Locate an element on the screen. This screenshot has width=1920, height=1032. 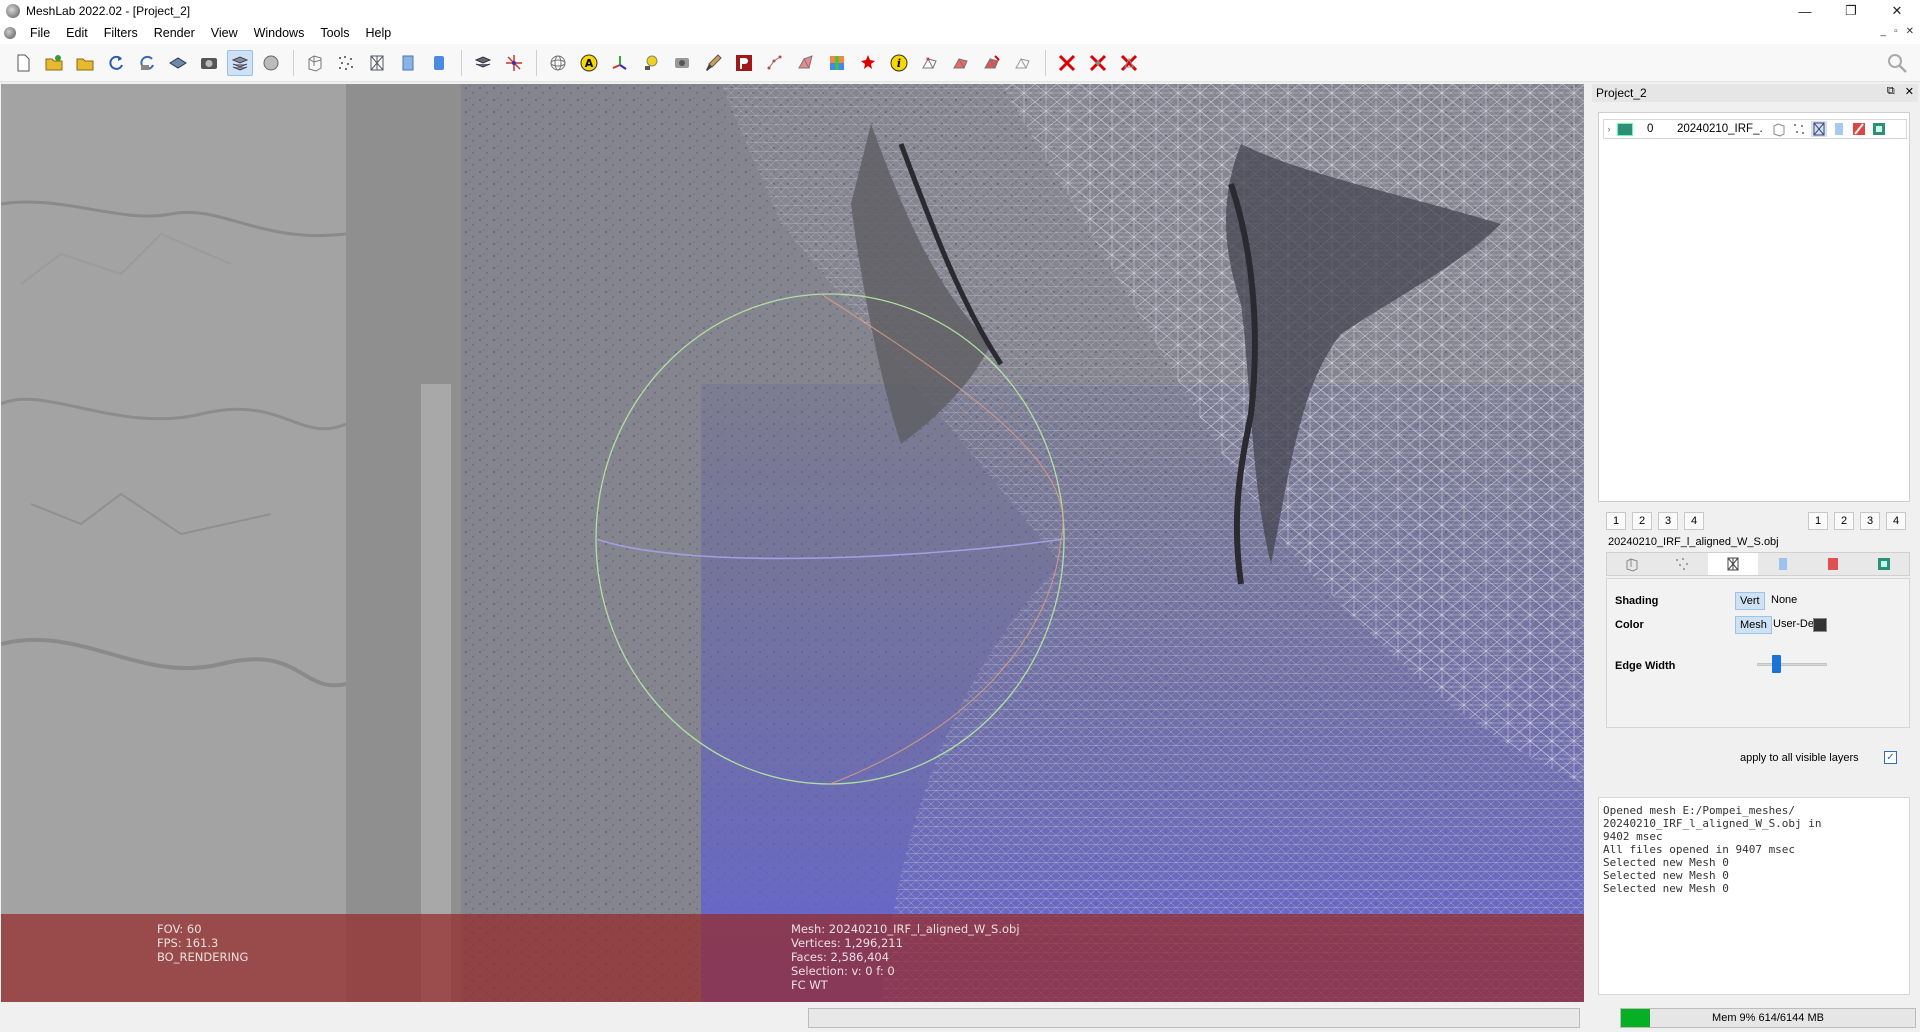
tab-wireframe is located at coordinates (1732, 564).